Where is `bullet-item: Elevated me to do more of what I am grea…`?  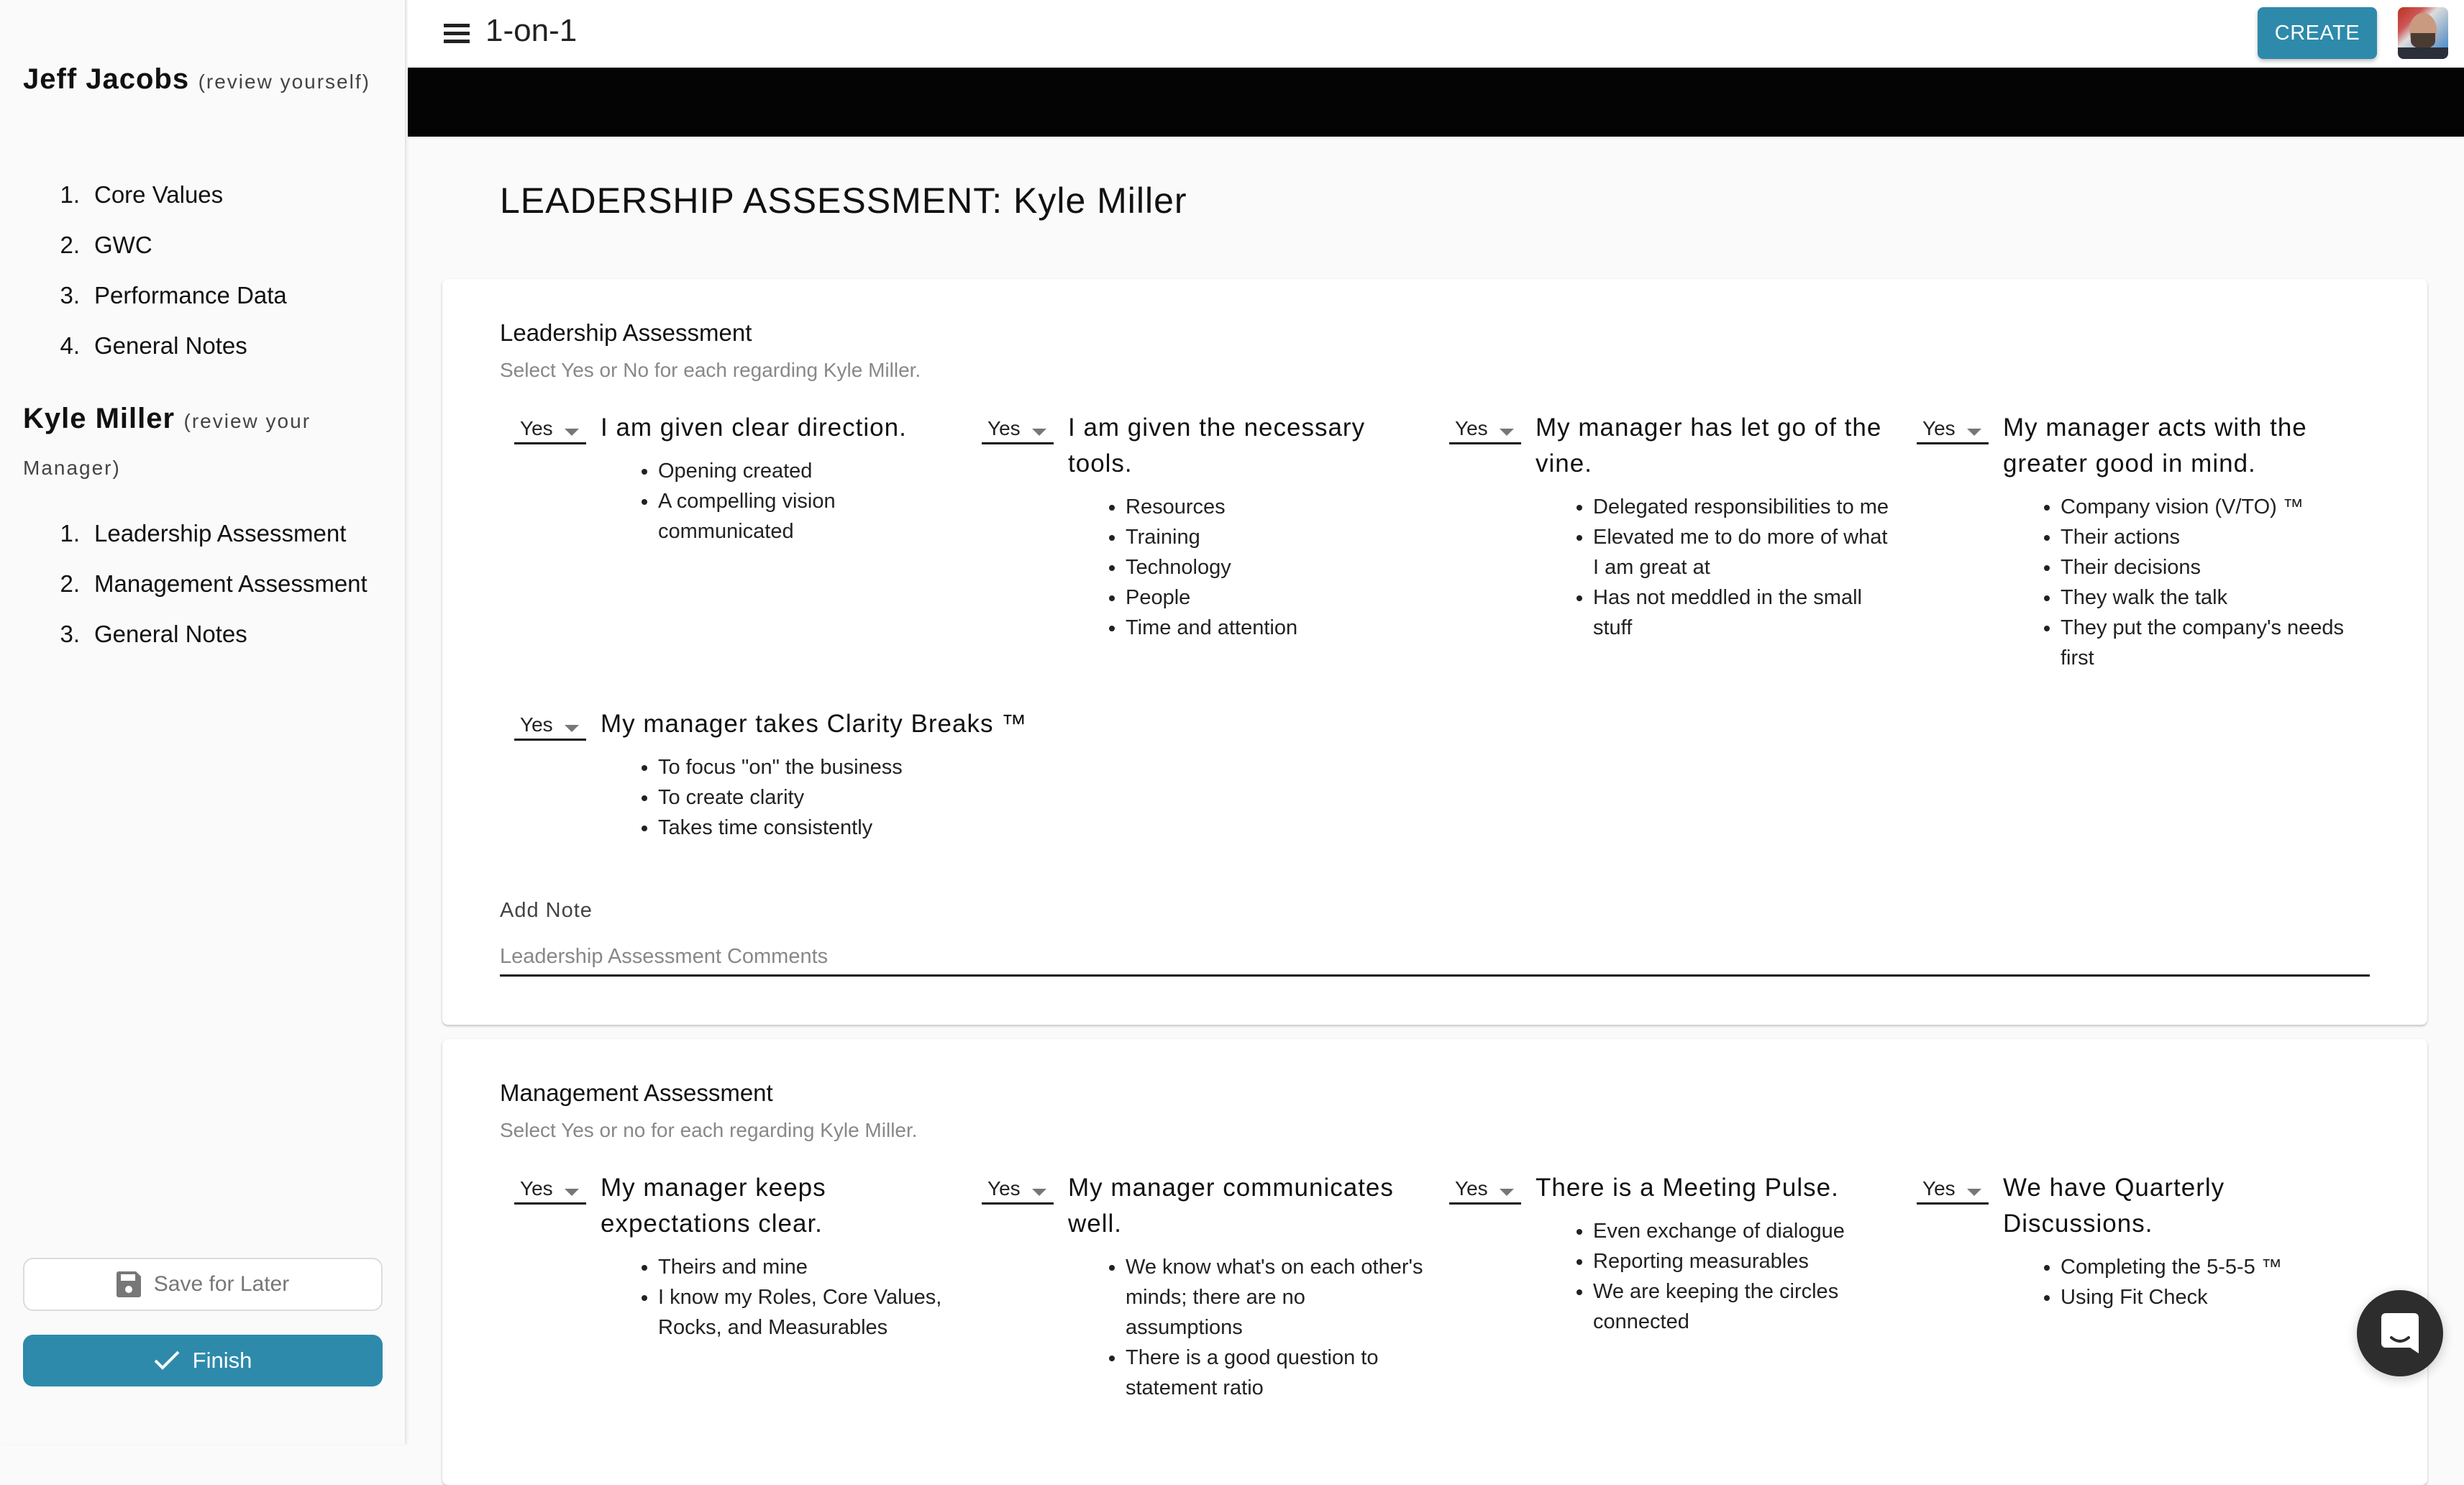 bullet-item: Elevated me to do more of what I am grea… is located at coordinates (1744, 552).